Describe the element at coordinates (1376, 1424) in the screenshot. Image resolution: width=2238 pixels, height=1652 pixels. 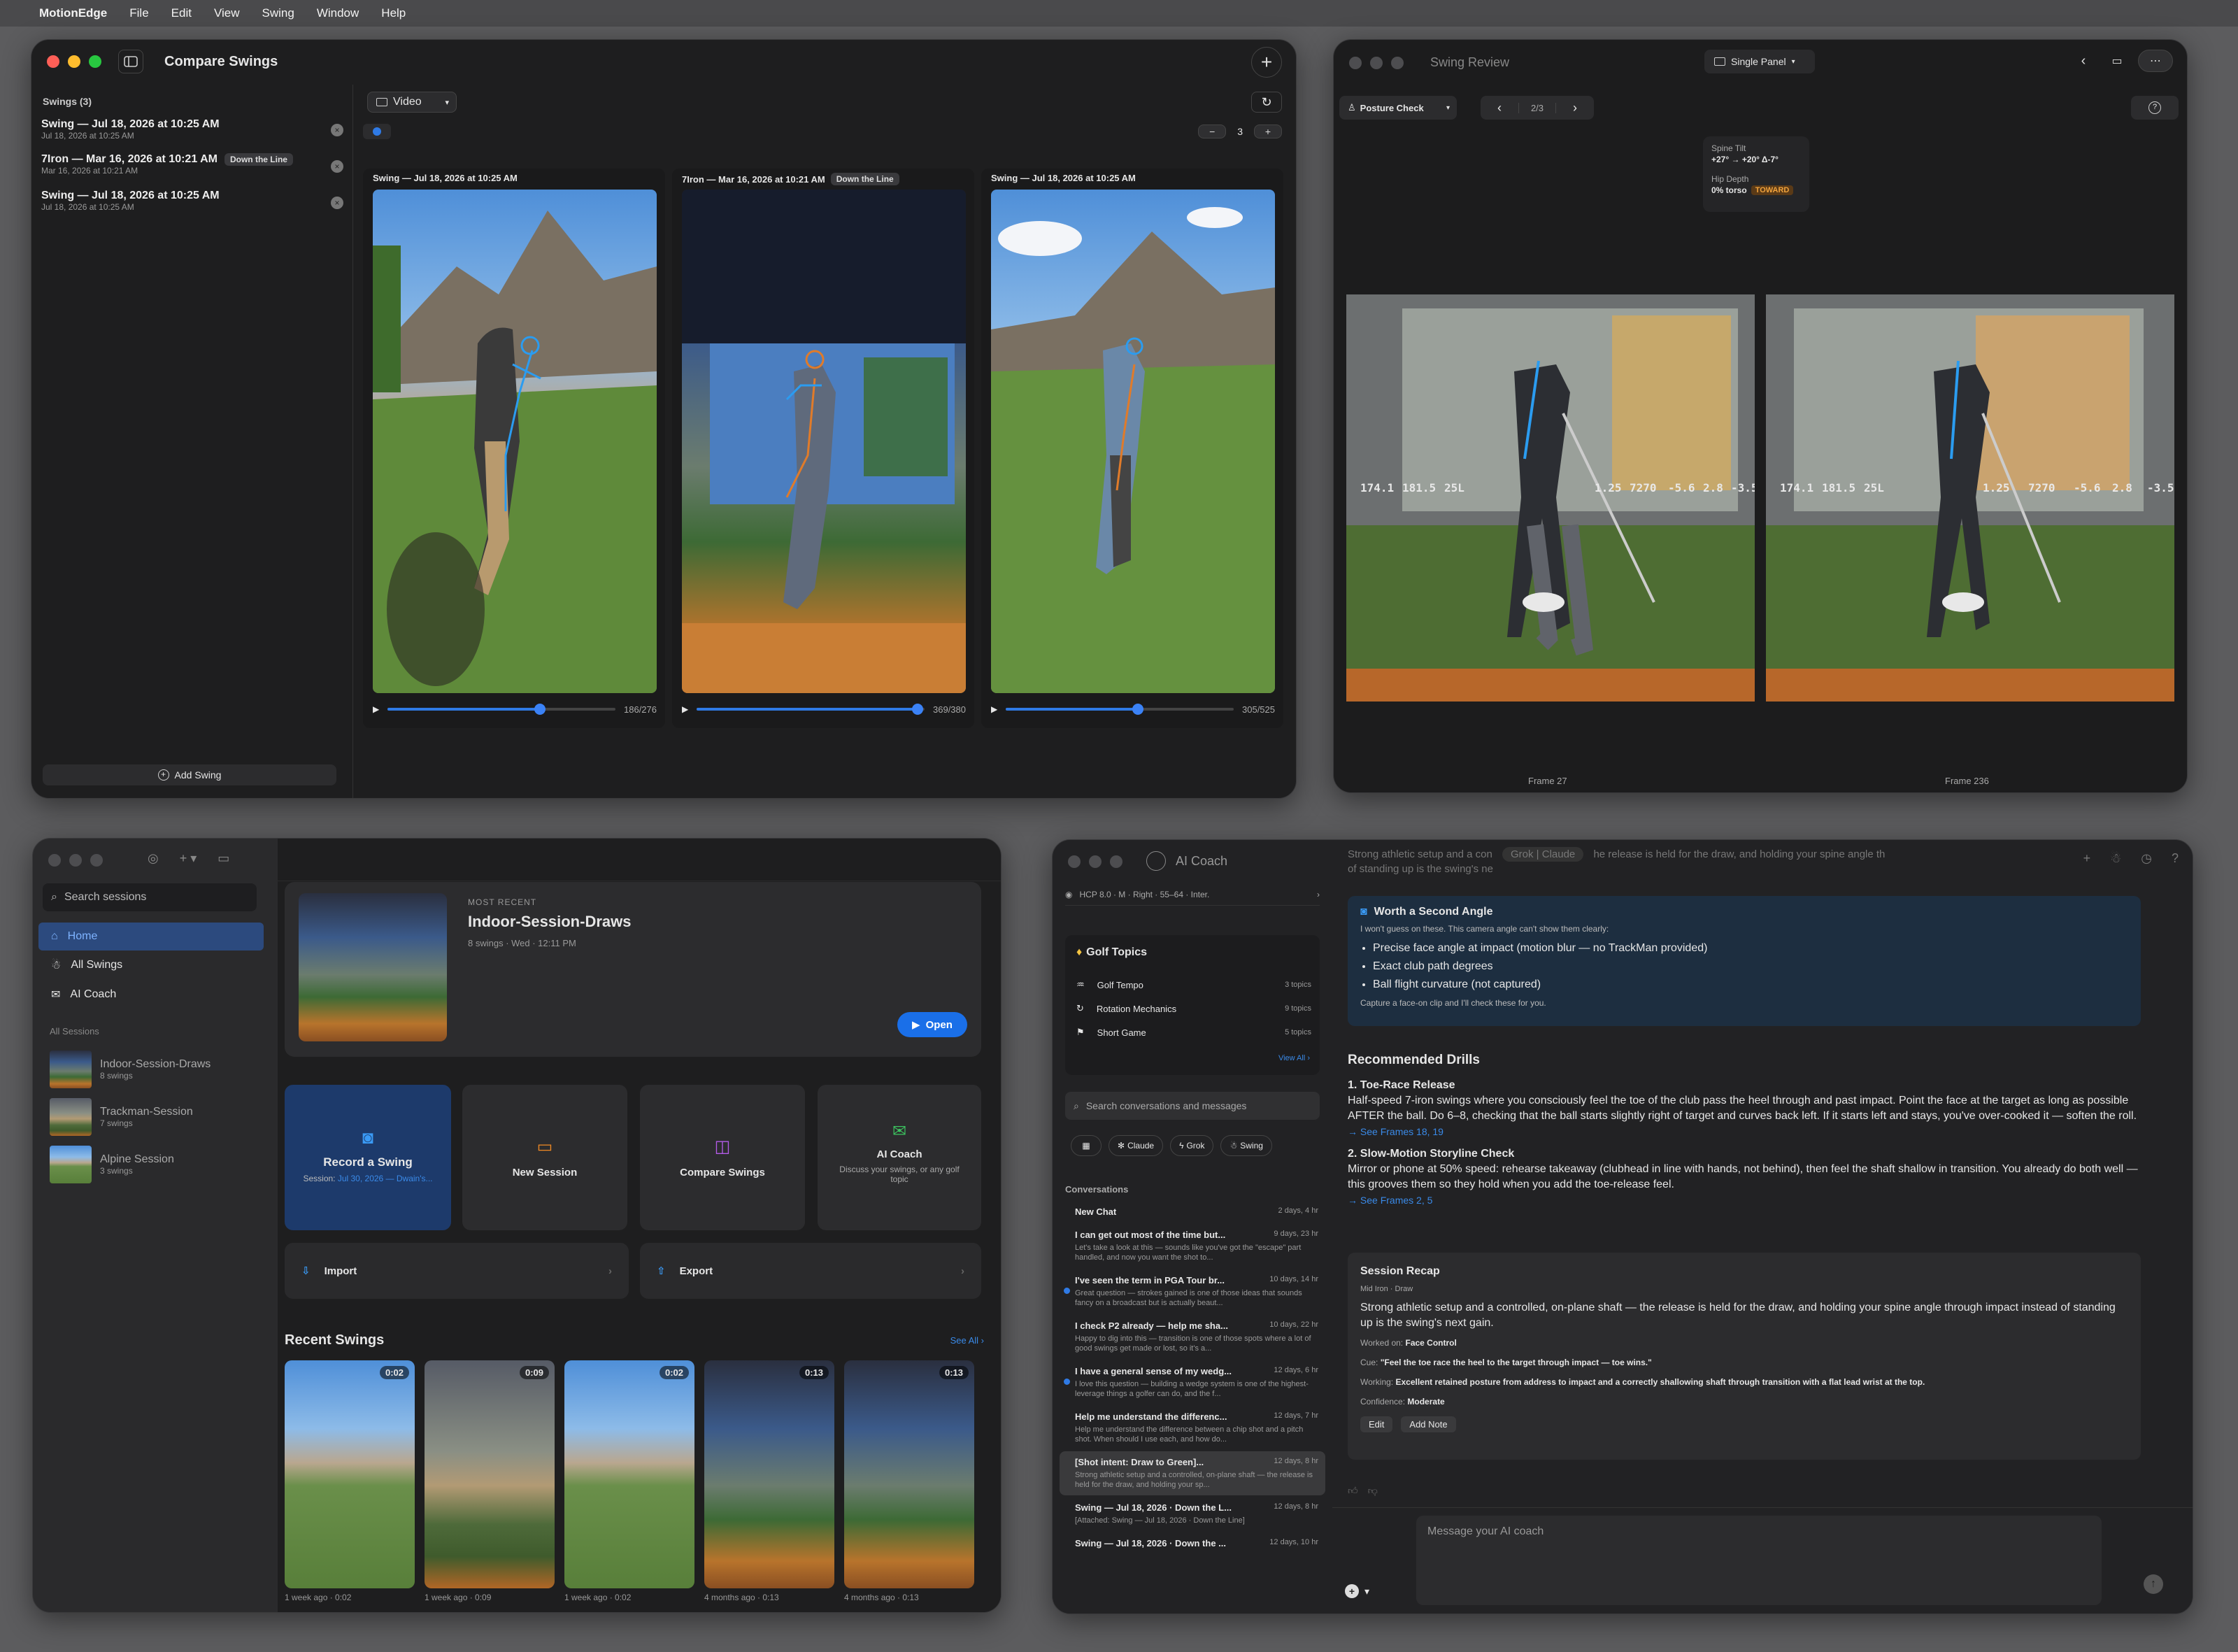
I see `edit-button: Edit` at that location.